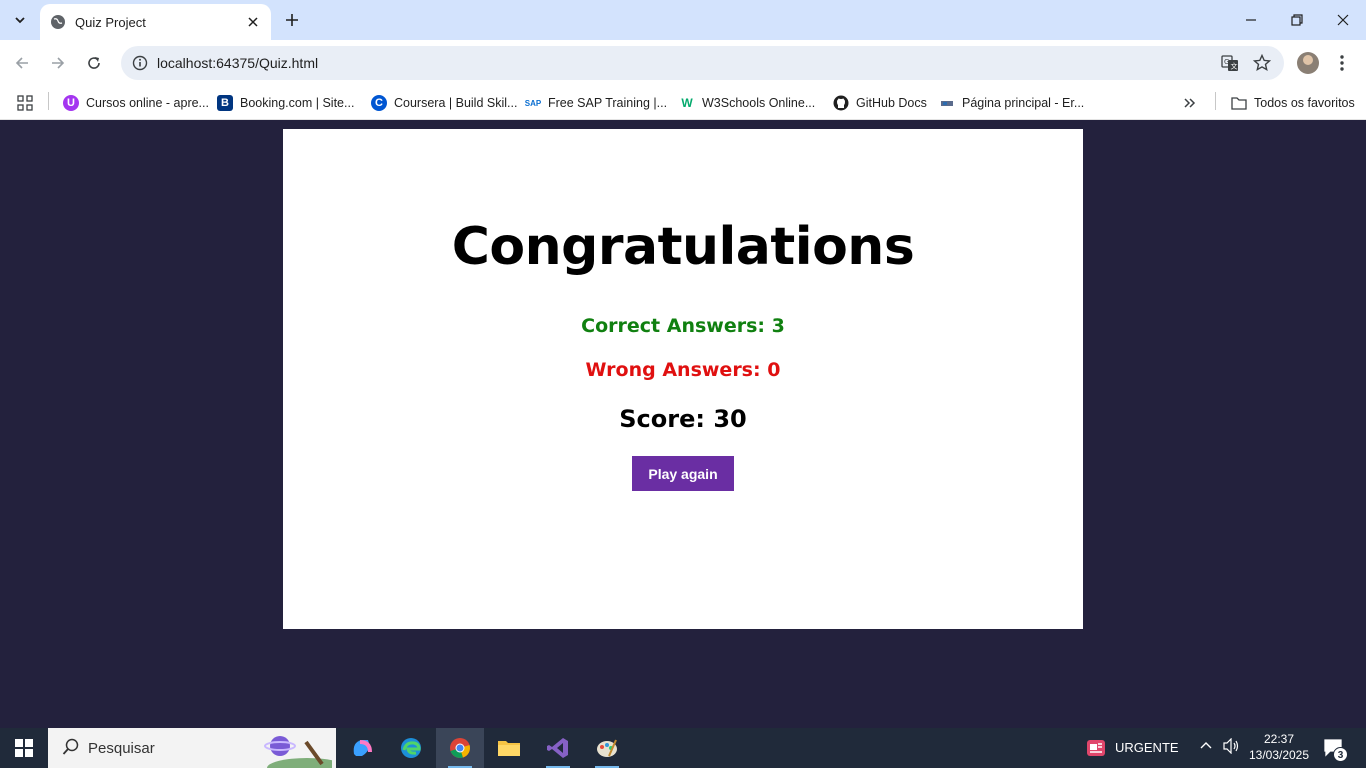 The image size is (1366, 768). I want to click on bookmark-github: GitHub Docs, so click(880, 103).